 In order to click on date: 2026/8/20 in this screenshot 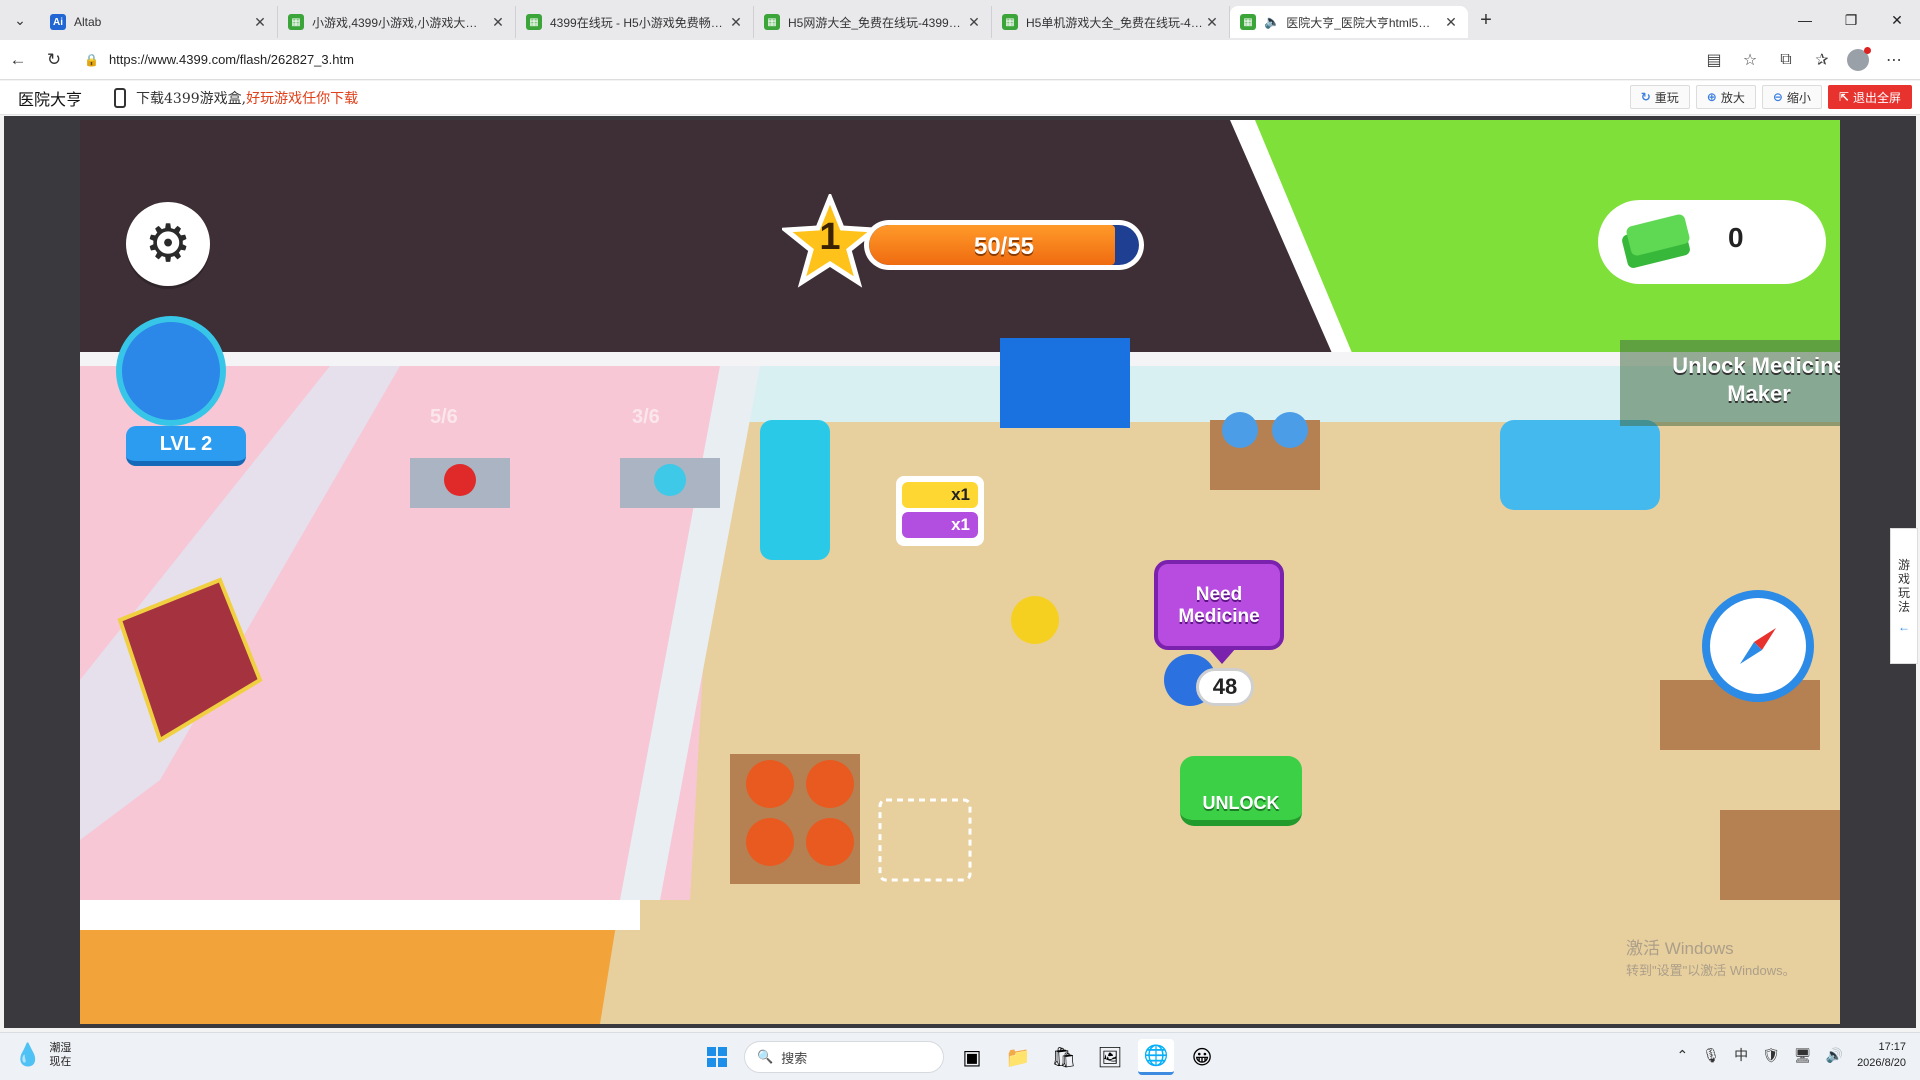, I will do `click(1881, 1063)`.